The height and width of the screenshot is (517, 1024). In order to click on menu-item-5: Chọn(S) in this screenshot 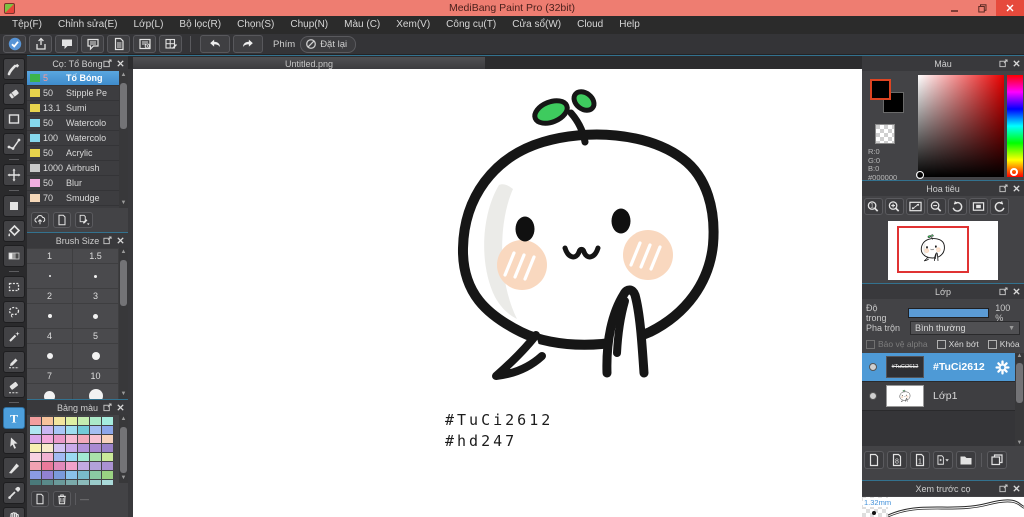, I will do `click(255, 25)`.